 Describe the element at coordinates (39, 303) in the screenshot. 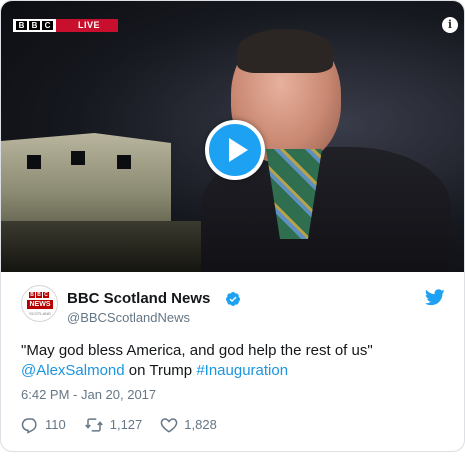

I see `avatar: BBC NEWS SCOTLAND` at that location.